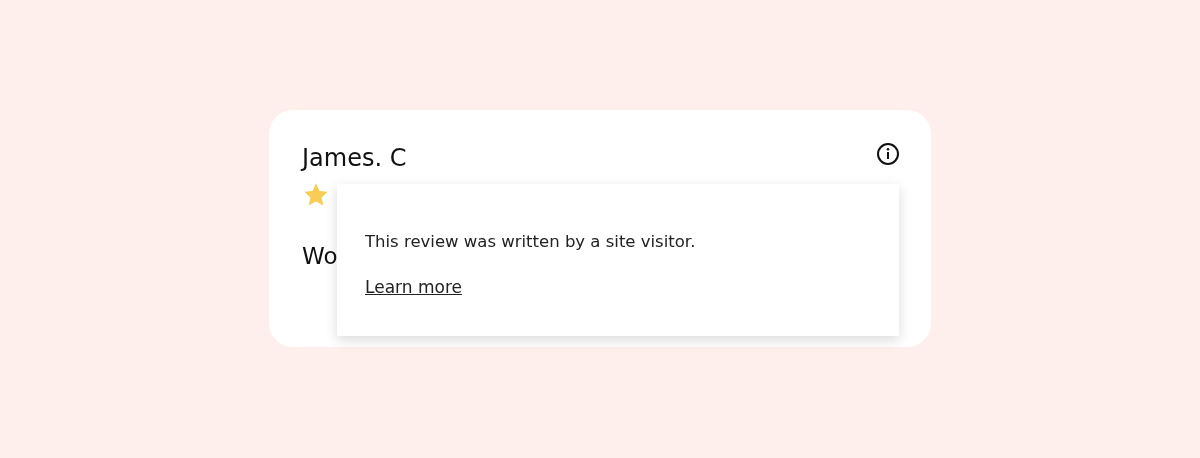 The height and width of the screenshot is (458, 1200). Describe the element at coordinates (530, 241) in the screenshot. I see `tooltip-text: This review was written by a site visitor.` at that location.